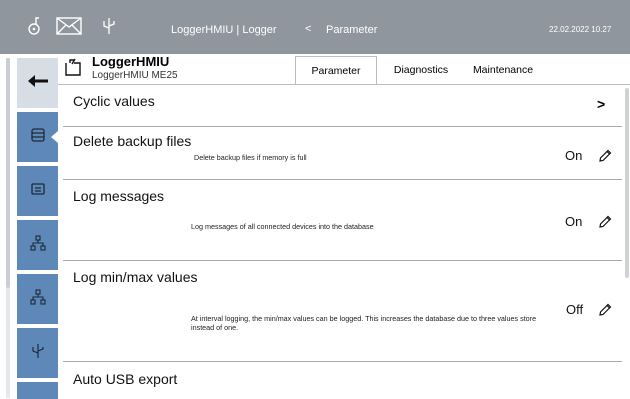 The height and width of the screenshot is (399, 630). Describe the element at coordinates (114, 101) in the screenshot. I see `row-label: Cyclic values` at that location.